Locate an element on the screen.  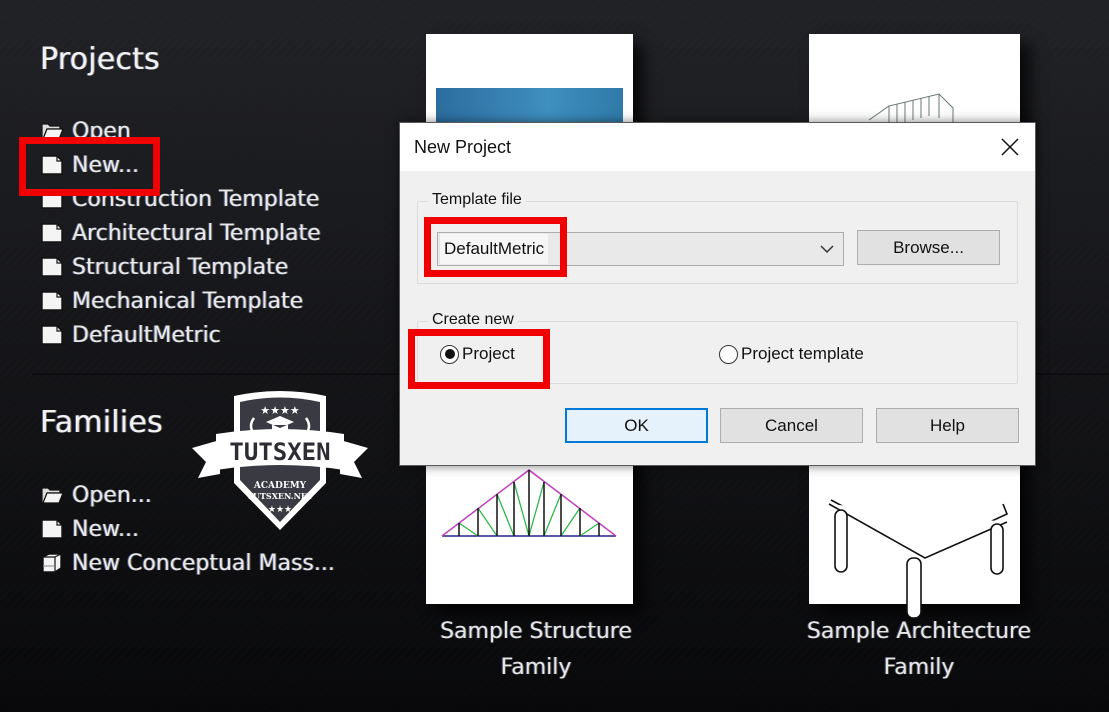
building-frame-thumbnail is located at coordinates (911, 108).